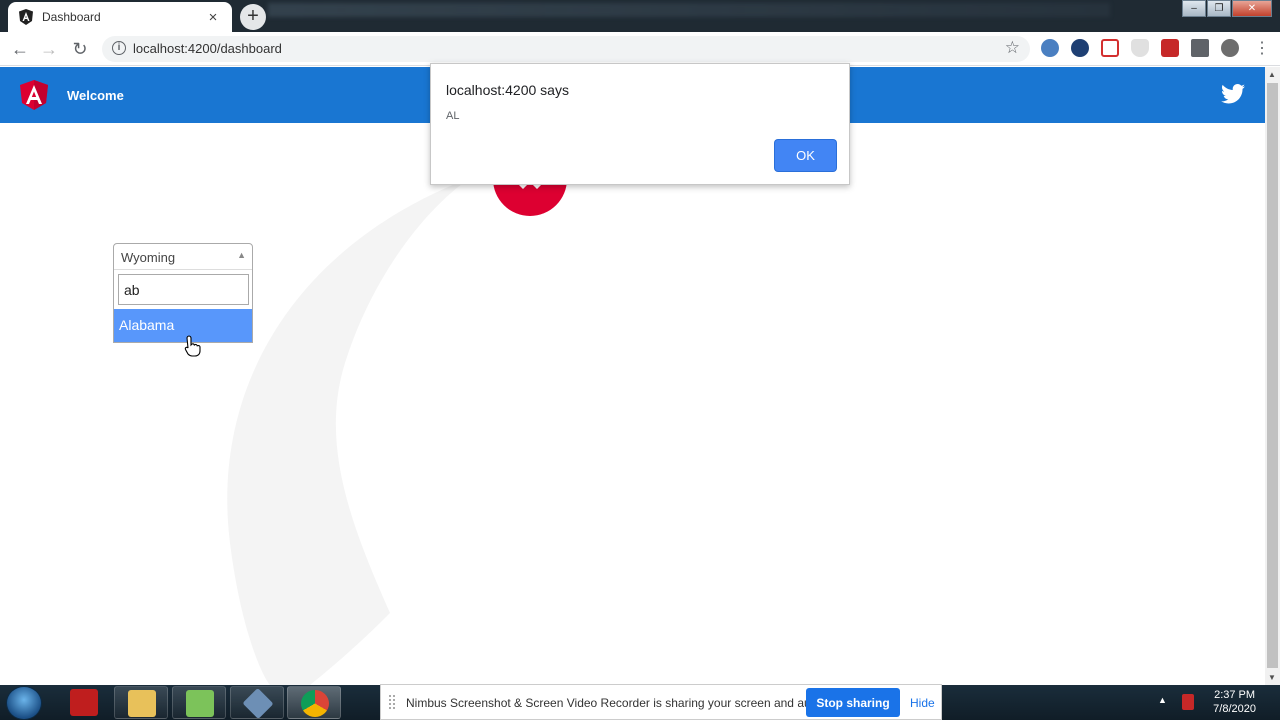 Image resolution: width=1280 pixels, height=720 pixels. I want to click on angular-favicon-icon, so click(26, 17).